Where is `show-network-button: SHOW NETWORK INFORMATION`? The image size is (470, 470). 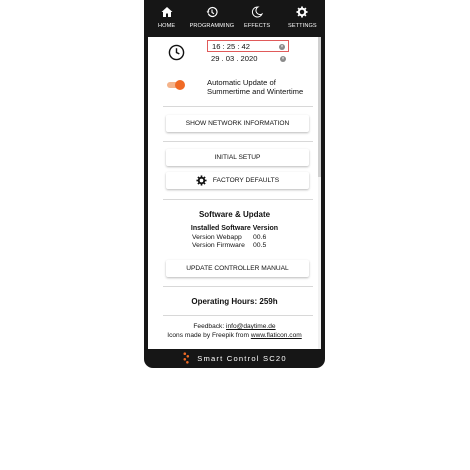 show-network-button: SHOW NETWORK INFORMATION is located at coordinates (237, 123).